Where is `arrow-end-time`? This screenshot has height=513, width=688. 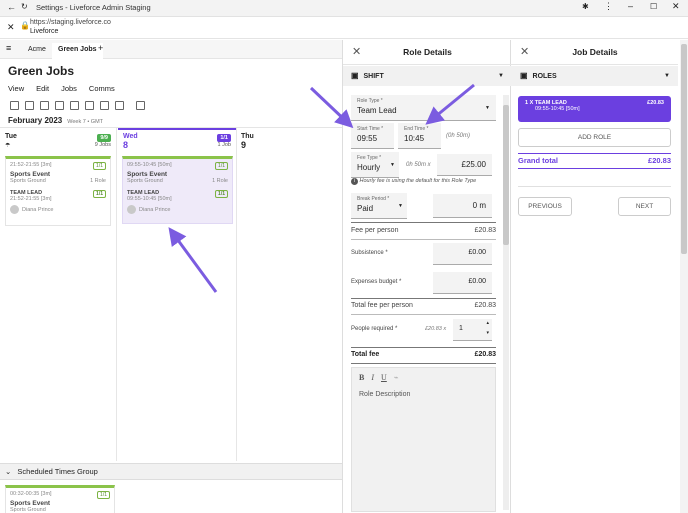
arrow-end-time is located at coordinates (450, 104).